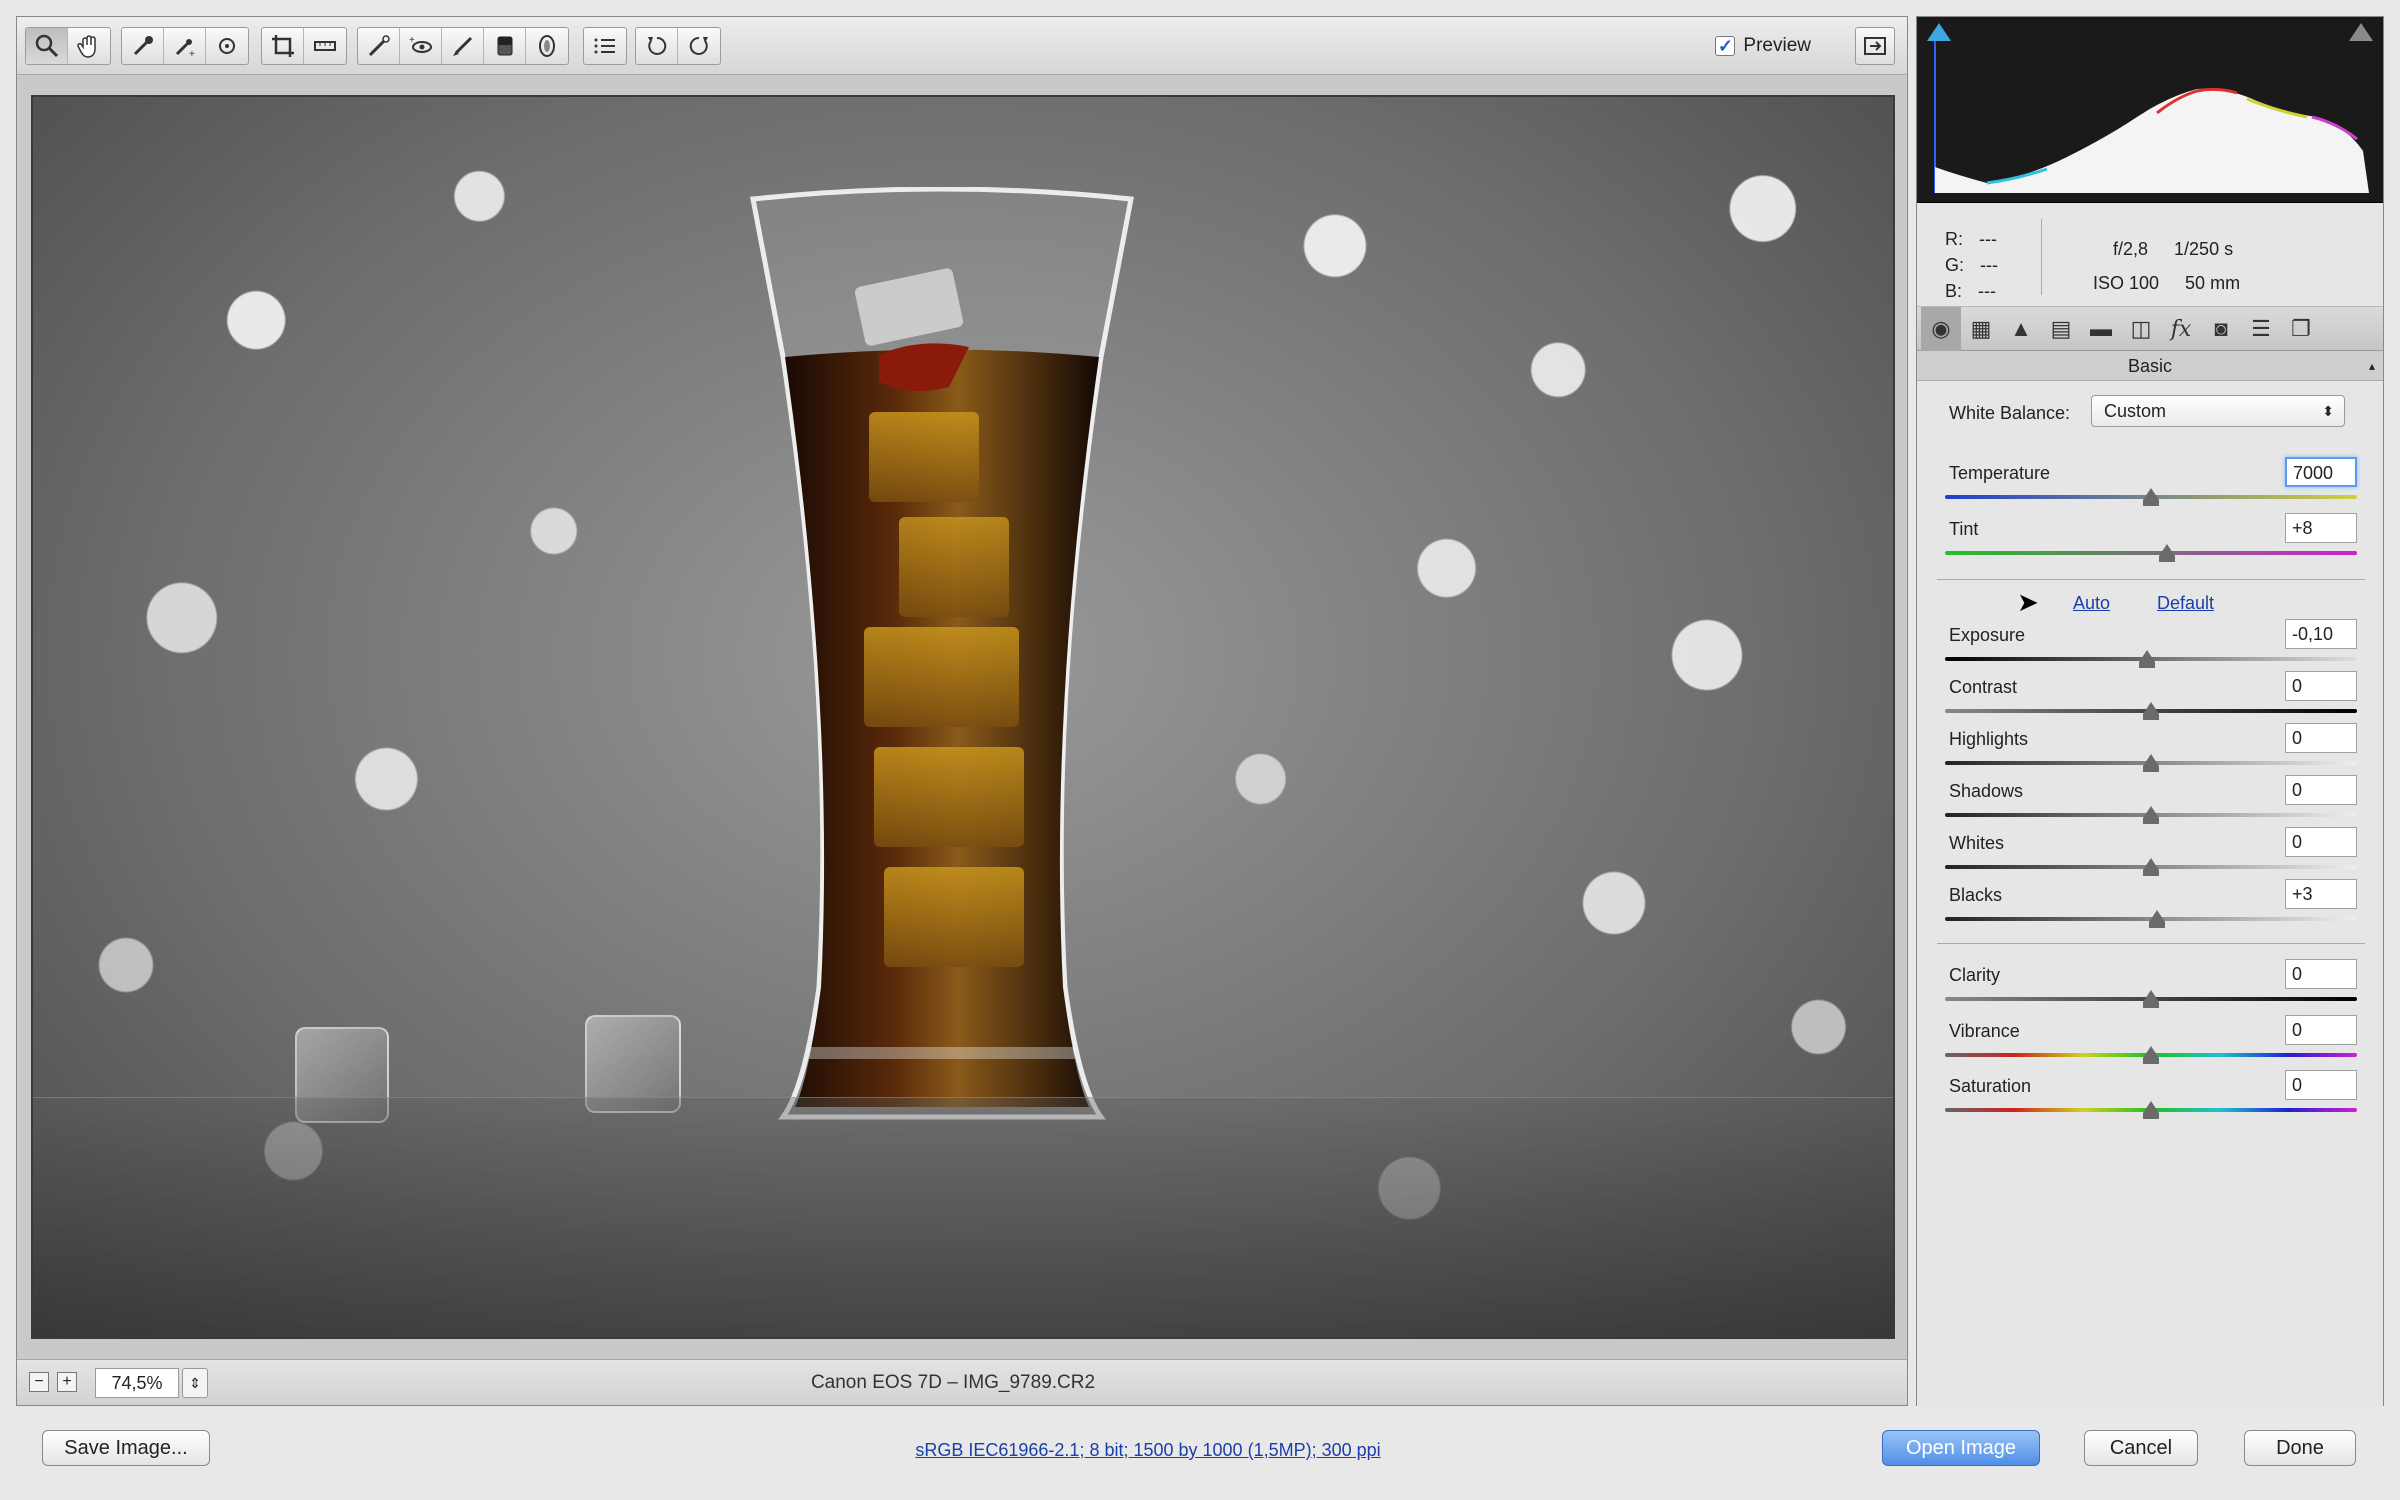 The height and width of the screenshot is (1500, 2400). I want to click on panel-tabs: ◉ ▦ ▲ ▤ ▬ ◫ fx ◙ ☰ ❐, so click(2150, 329).